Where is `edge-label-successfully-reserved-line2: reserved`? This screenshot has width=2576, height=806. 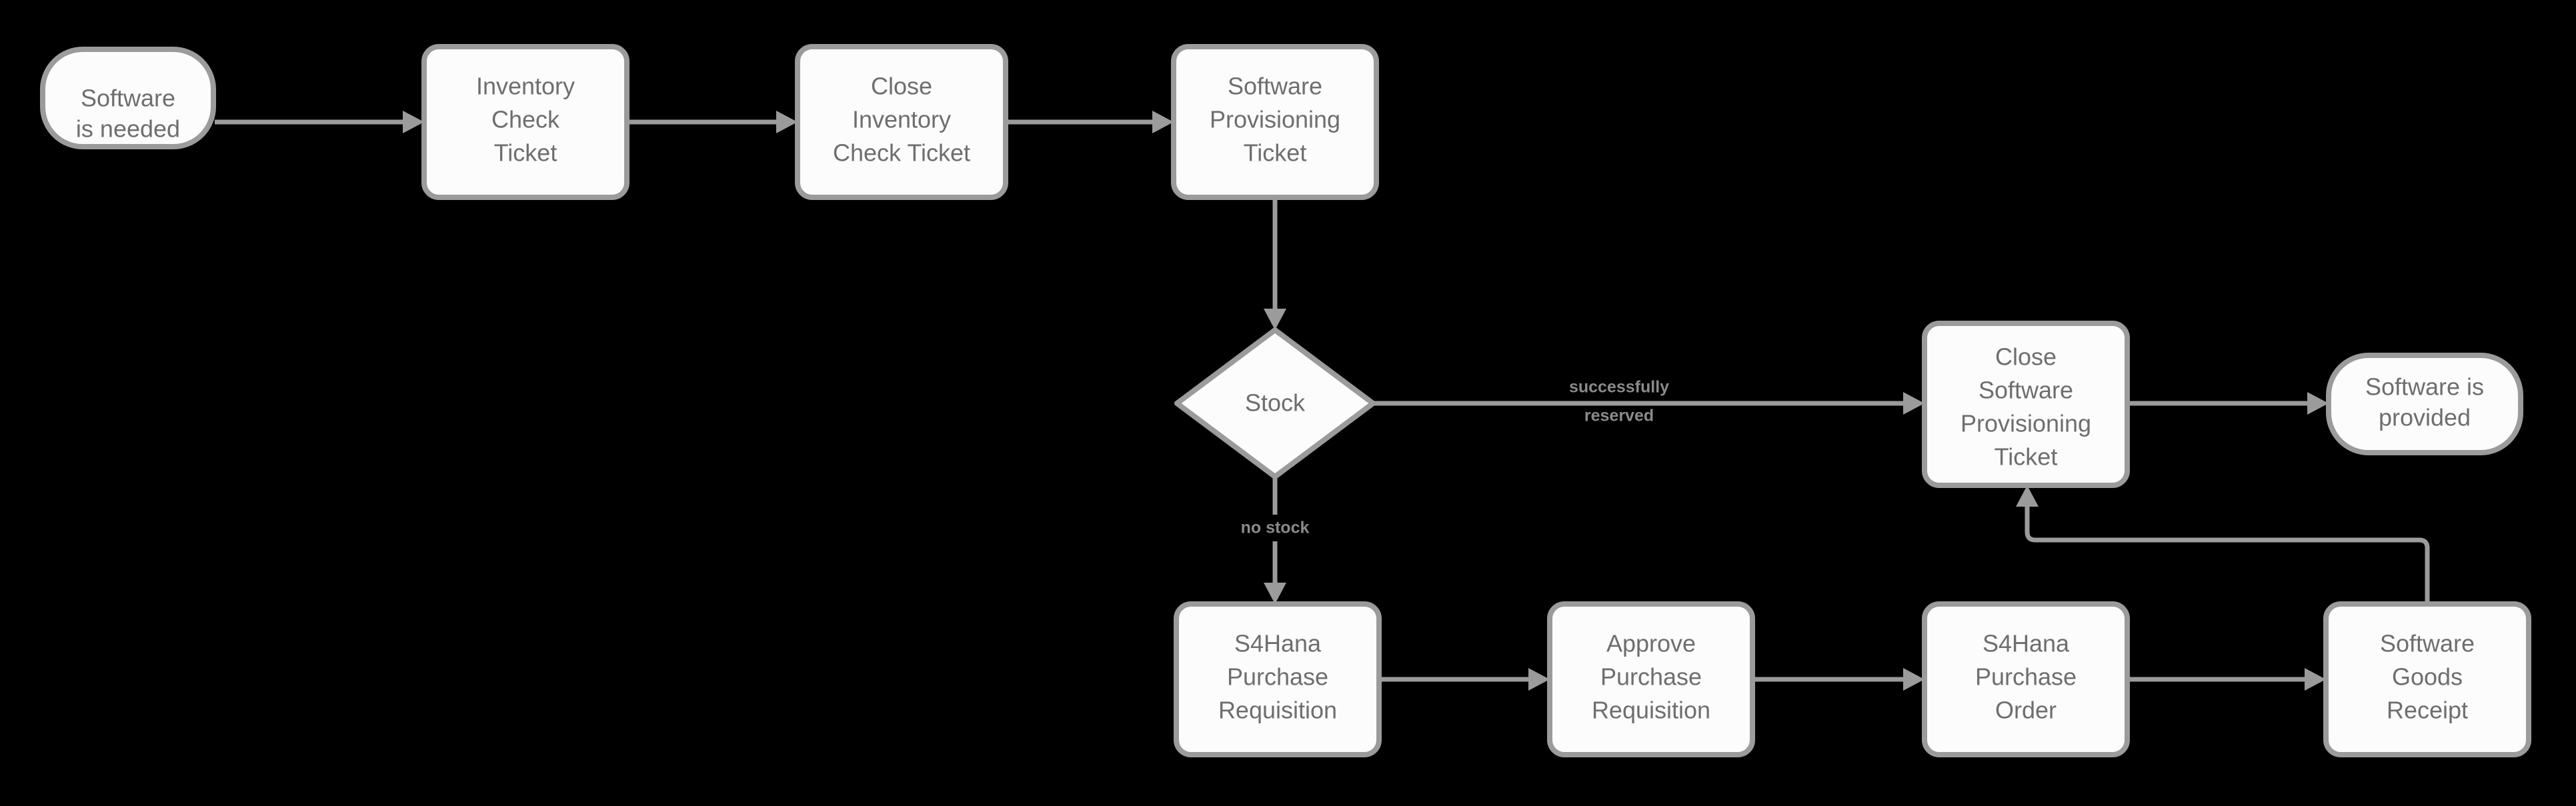
edge-label-successfully-reserved-line2: reserved is located at coordinates (1619, 416).